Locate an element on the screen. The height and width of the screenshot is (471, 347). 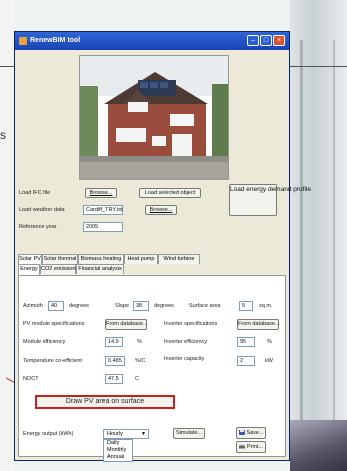
tab-co2: CO2 emissions is located at coordinates (59, 269).